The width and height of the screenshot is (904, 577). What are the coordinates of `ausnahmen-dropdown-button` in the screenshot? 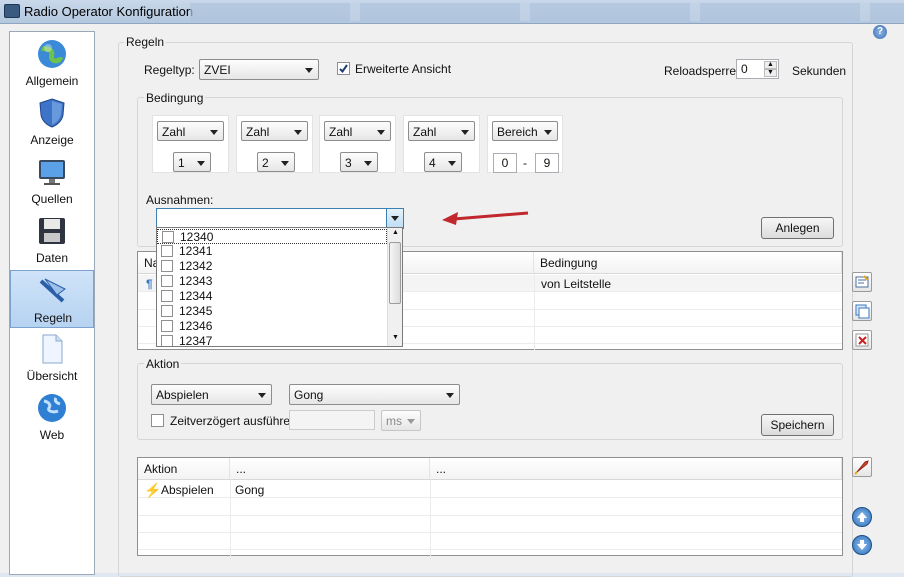 It's located at (394, 218).